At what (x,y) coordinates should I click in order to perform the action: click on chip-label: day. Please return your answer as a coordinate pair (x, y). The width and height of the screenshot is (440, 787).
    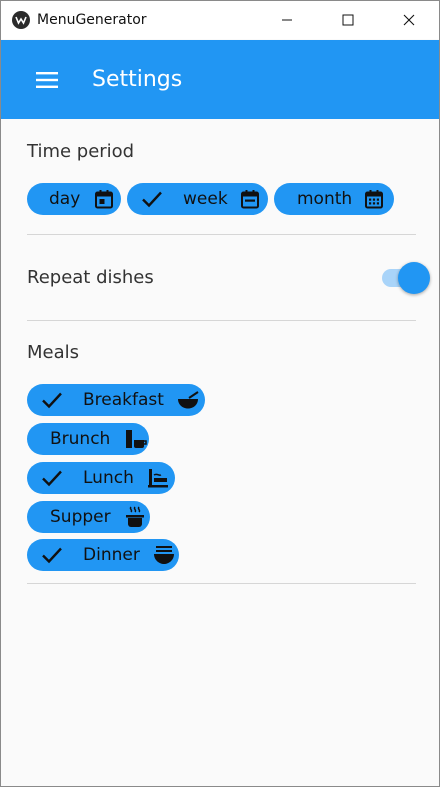
    Looking at the image, I should click on (65, 199).